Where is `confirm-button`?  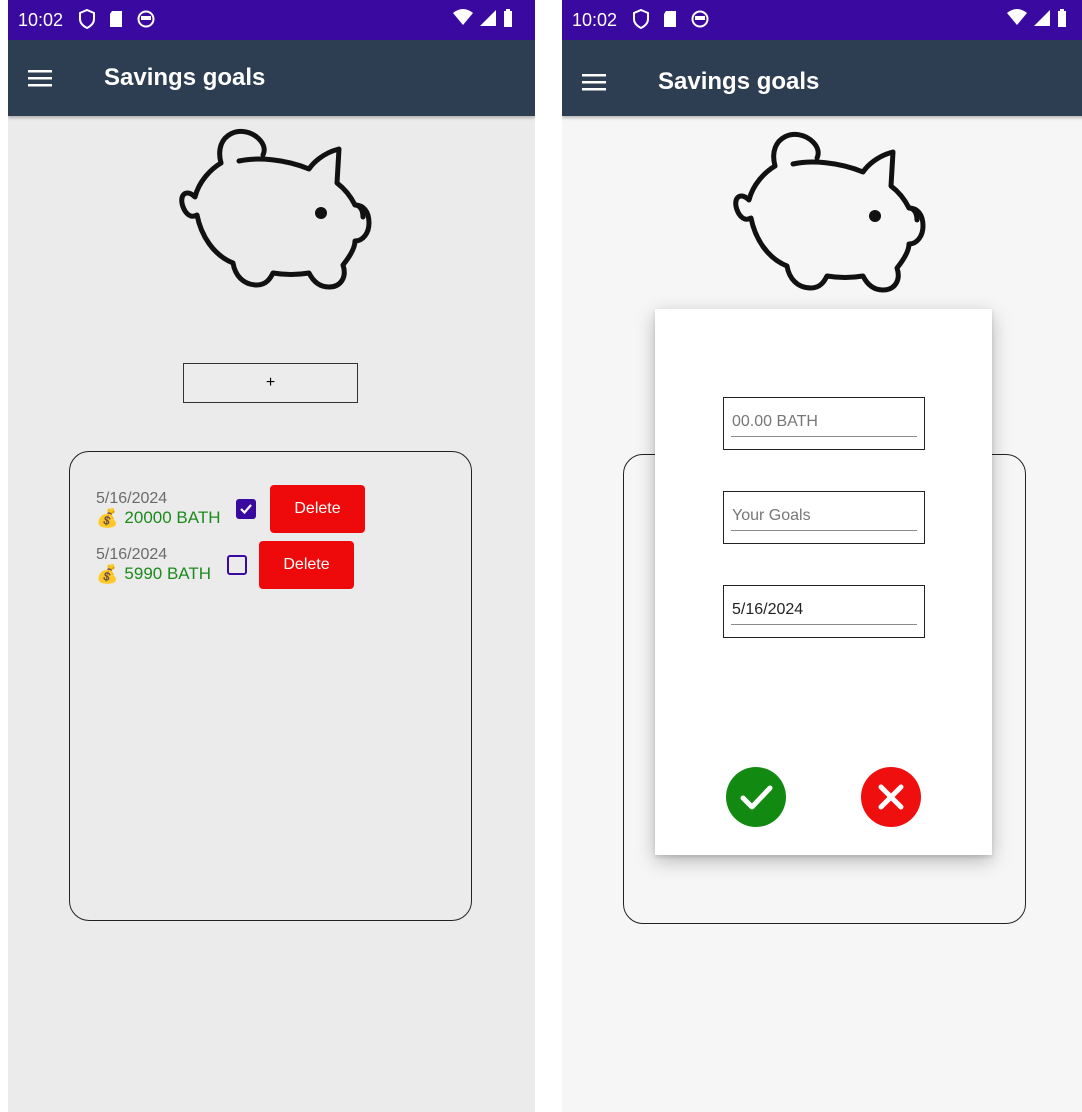
confirm-button is located at coordinates (756, 797).